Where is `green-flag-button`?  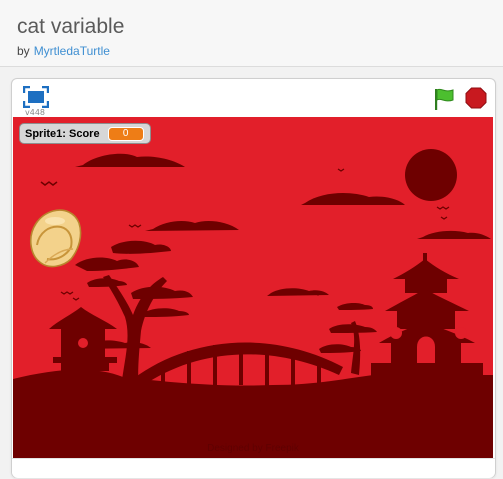
green-flag-button is located at coordinates (444, 99).